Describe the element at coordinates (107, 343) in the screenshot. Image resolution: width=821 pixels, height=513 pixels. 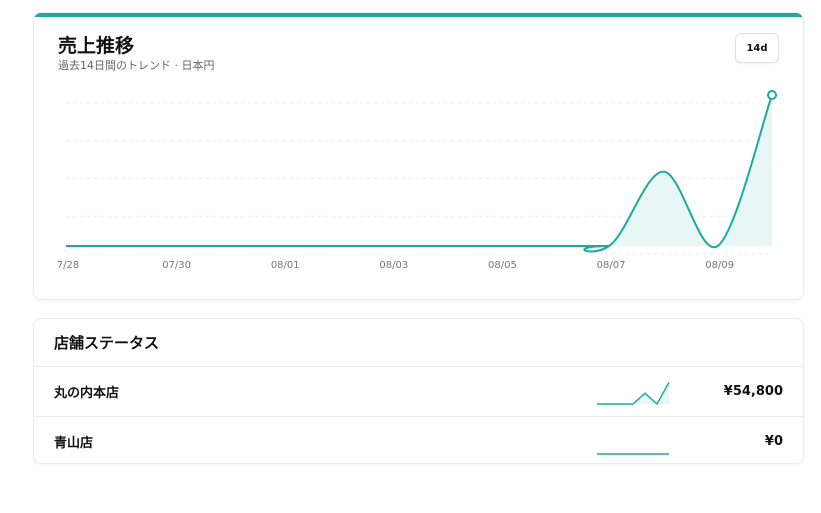
I see `status-title: 店舗ステータス` at that location.